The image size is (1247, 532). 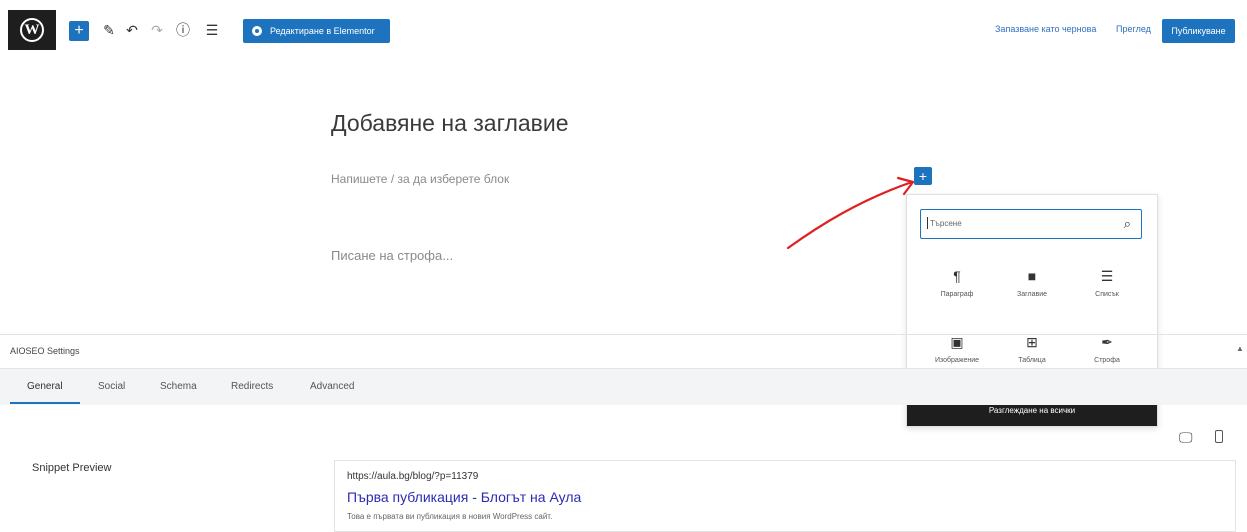 What do you see at coordinates (944, 223) in the screenshot?
I see `block-search-placeholder: Търсене` at bounding box center [944, 223].